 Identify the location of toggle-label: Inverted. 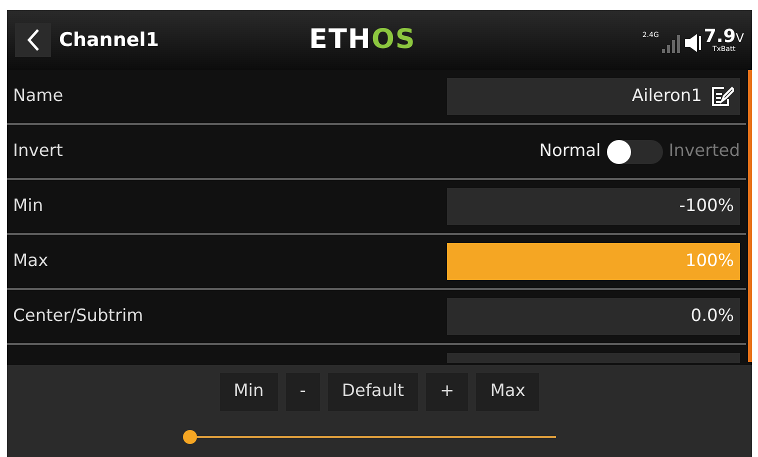
(704, 151).